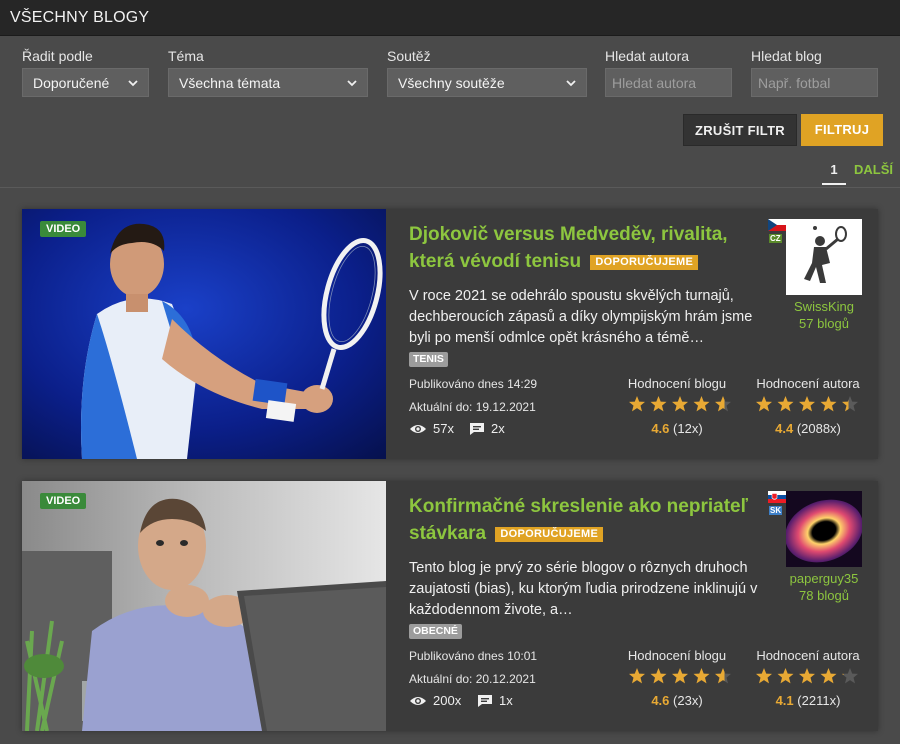 The image size is (900, 744). Describe the element at coordinates (824, 323) in the screenshot. I see `author-blog-count: 57 blogů` at that location.